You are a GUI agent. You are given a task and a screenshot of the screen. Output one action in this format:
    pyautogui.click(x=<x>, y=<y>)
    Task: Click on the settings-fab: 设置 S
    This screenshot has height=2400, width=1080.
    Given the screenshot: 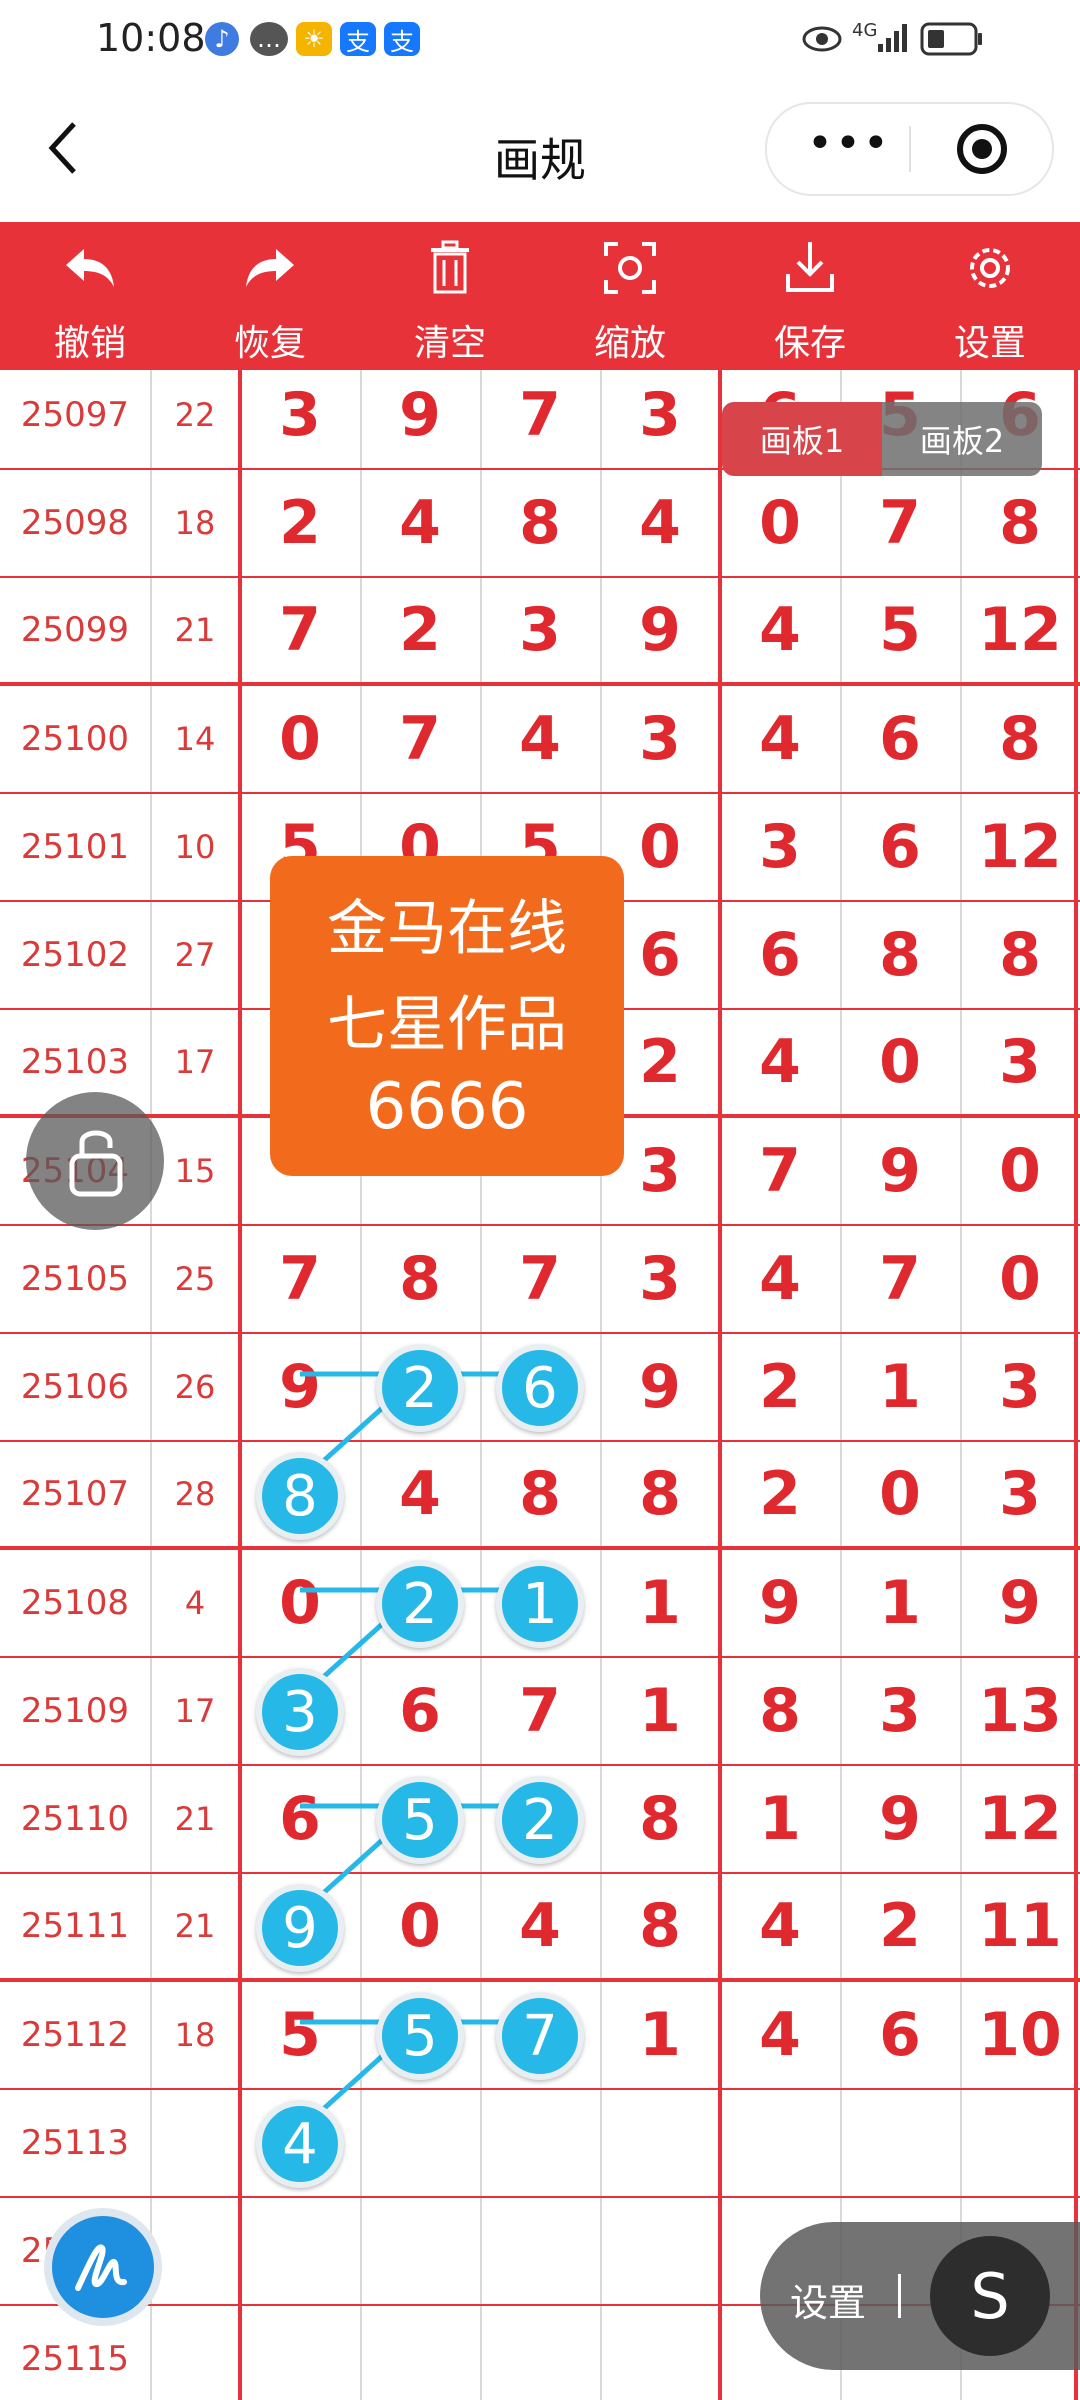 What is the action you would take?
    pyautogui.click(x=920, y=2296)
    